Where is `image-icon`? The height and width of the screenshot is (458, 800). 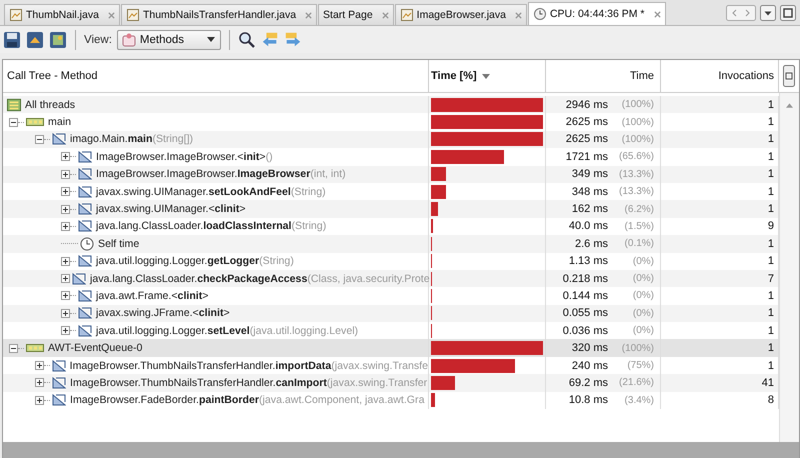
image-icon is located at coordinates (58, 39).